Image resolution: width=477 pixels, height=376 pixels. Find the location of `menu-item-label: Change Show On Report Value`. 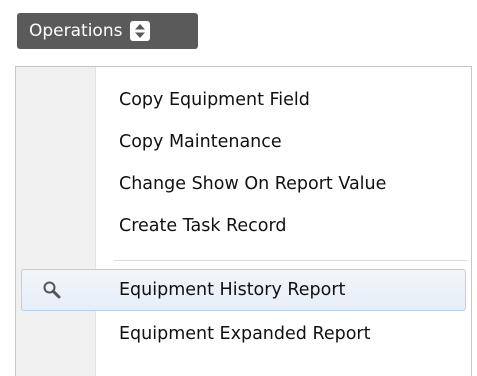

menu-item-label: Change Show On Report Value is located at coordinates (253, 184).